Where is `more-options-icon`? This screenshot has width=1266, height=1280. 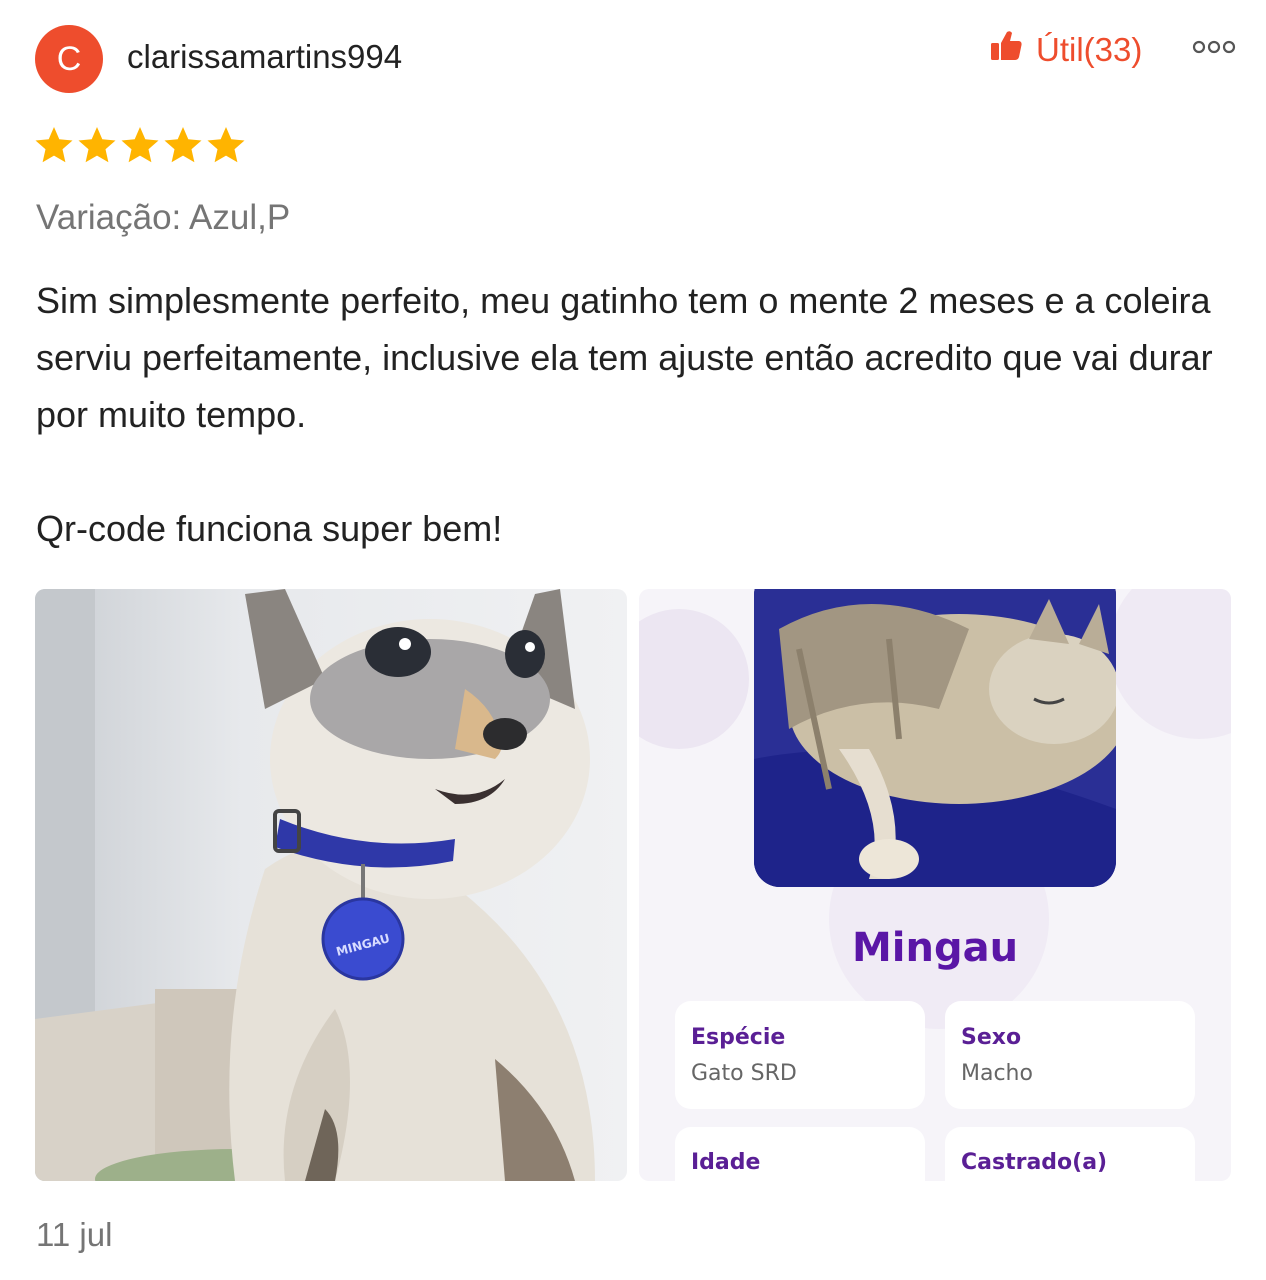 more-options-icon is located at coordinates (1214, 47).